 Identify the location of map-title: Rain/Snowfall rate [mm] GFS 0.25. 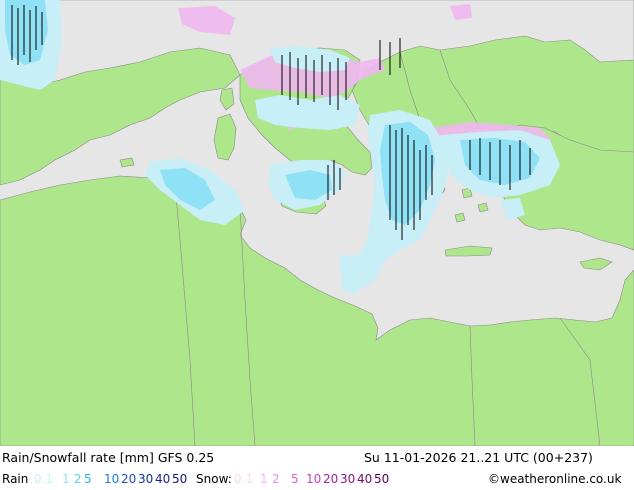
(108, 457).